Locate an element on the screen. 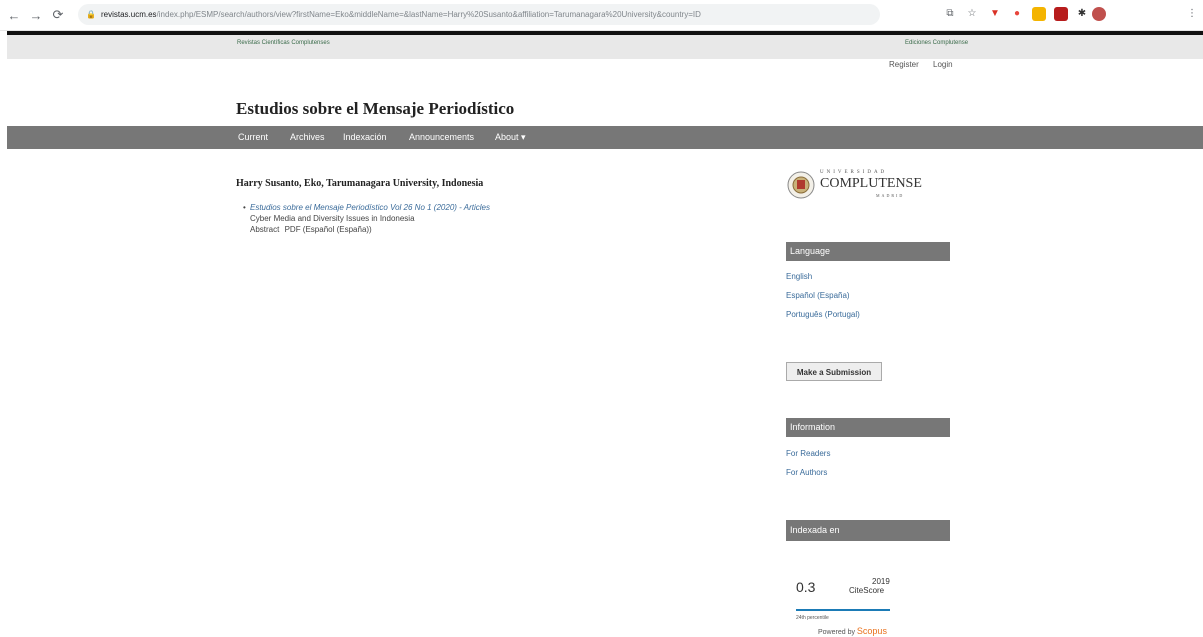 This screenshot has height=637, width=1203. ediciones-link: Ediciones Complutense is located at coordinates (936, 43).